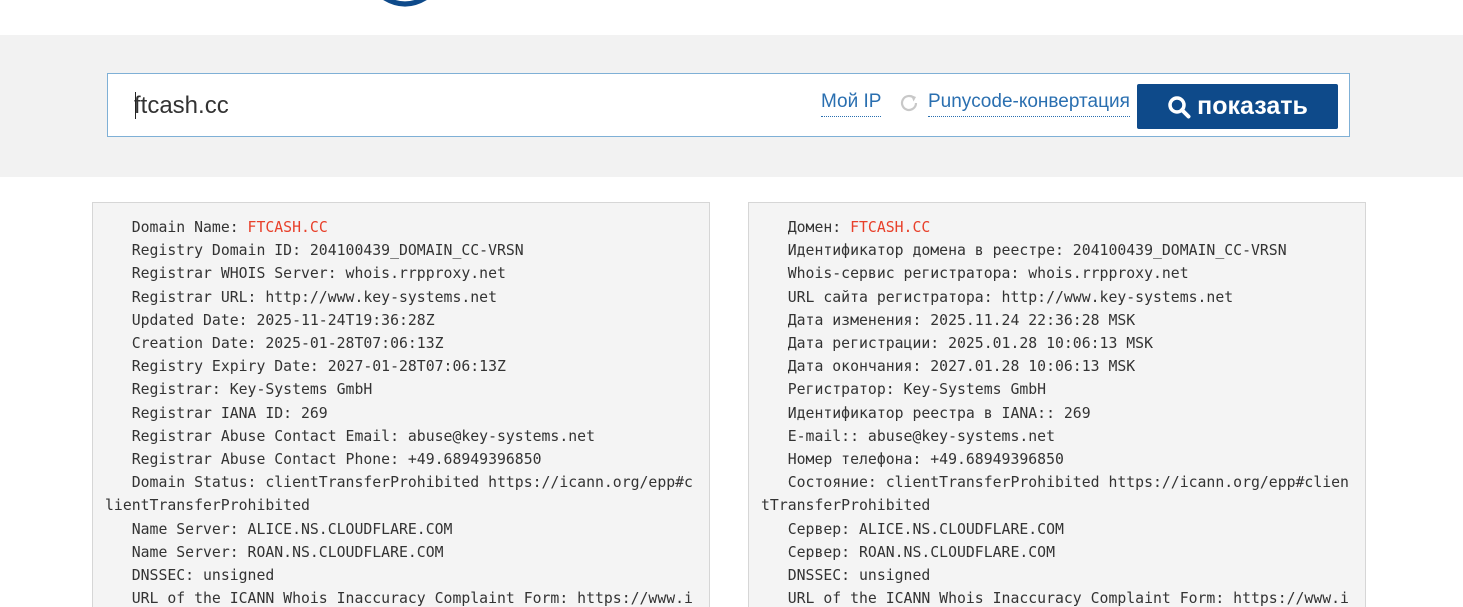  Describe the element at coordinates (806, 227) in the screenshot. I see `whois-line-text: Домен:` at that location.